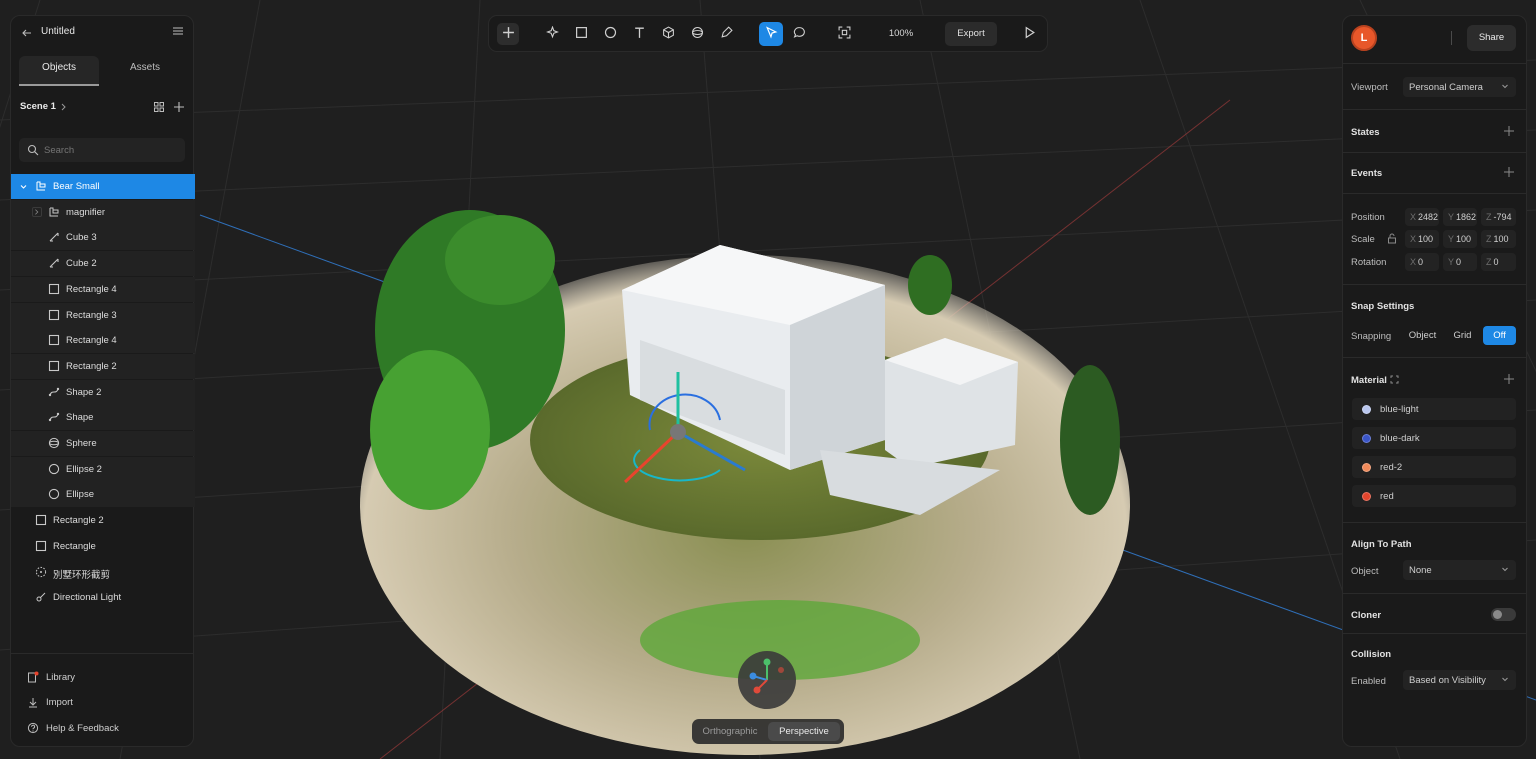 The width and height of the screenshot is (1536, 759). I want to click on comment-tool-button, so click(799, 34).